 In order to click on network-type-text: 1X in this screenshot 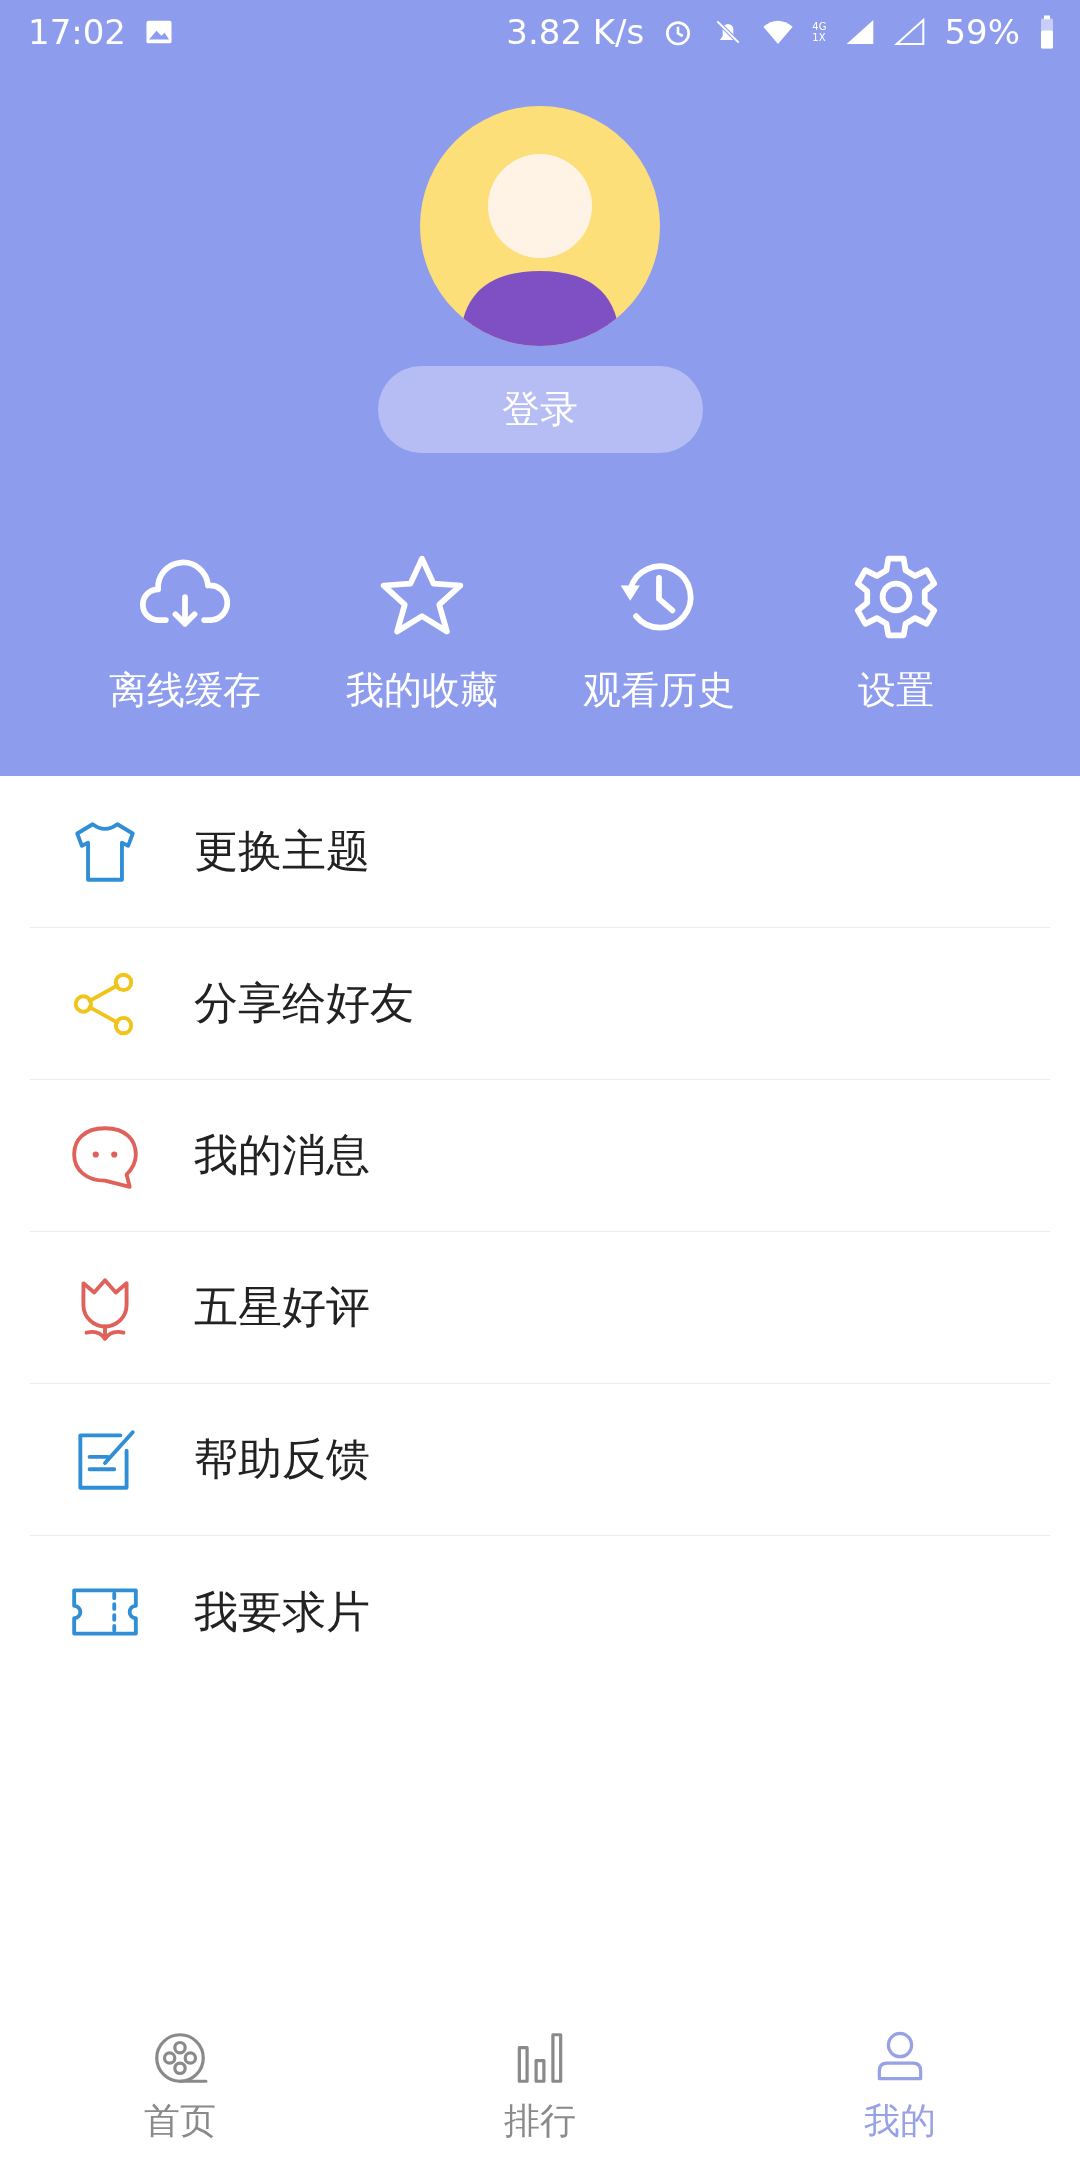, I will do `click(819, 37)`.